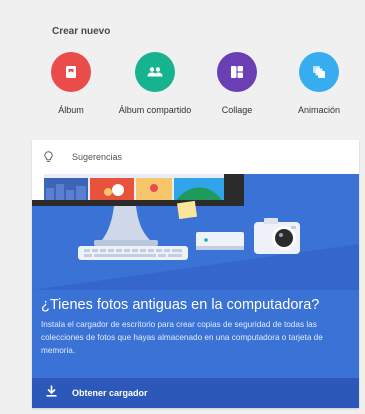  What do you see at coordinates (110, 393) in the screenshot?
I see `get-uploader-label: Obtener cargador` at bounding box center [110, 393].